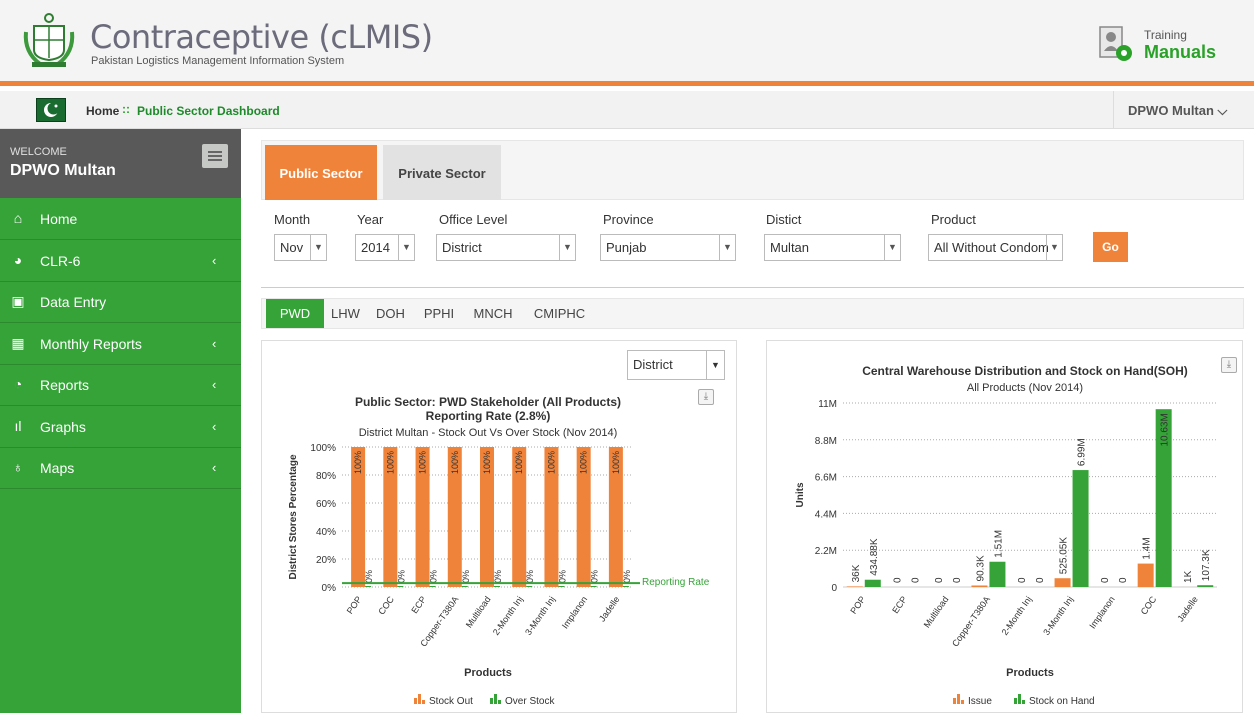 The image size is (1254, 713). I want to click on x-tick-label: Multiload, so click(478, 611).